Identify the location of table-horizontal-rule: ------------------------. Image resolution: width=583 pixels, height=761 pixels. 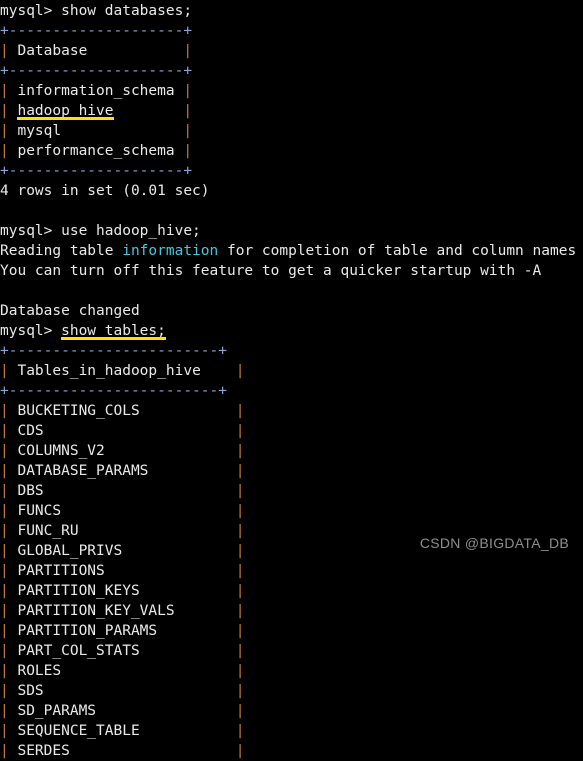
(113, 351).